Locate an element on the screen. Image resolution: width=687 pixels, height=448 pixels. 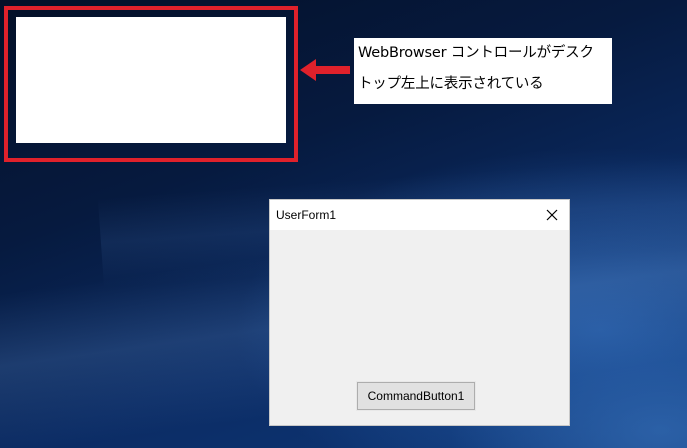
close-button is located at coordinates (552, 215).